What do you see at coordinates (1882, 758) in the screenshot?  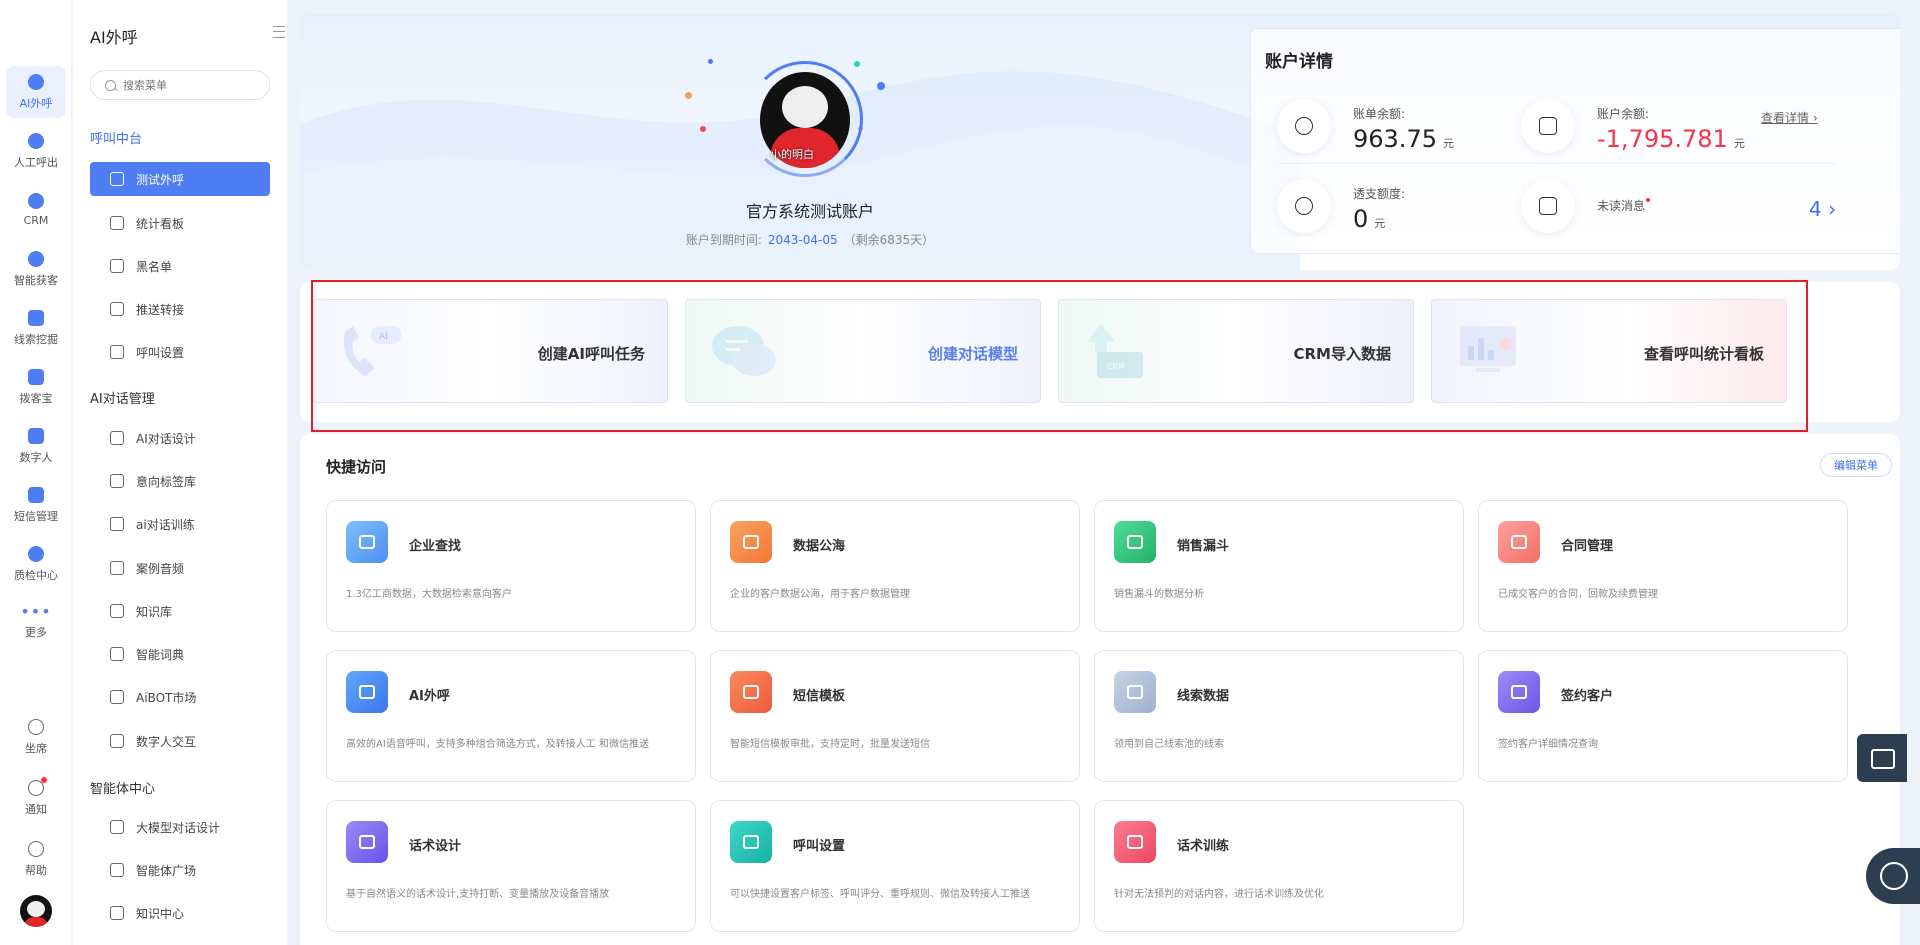 I see `floating-voice-chat-button` at bounding box center [1882, 758].